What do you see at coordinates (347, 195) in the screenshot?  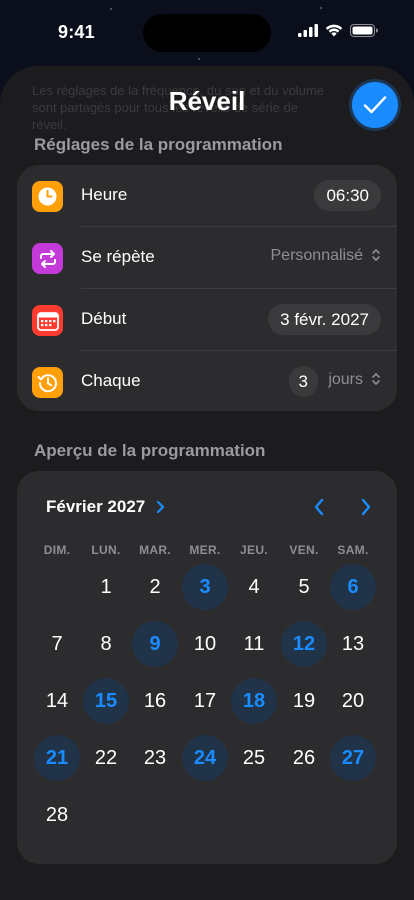 I see `time-value: 06:30` at bounding box center [347, 195].